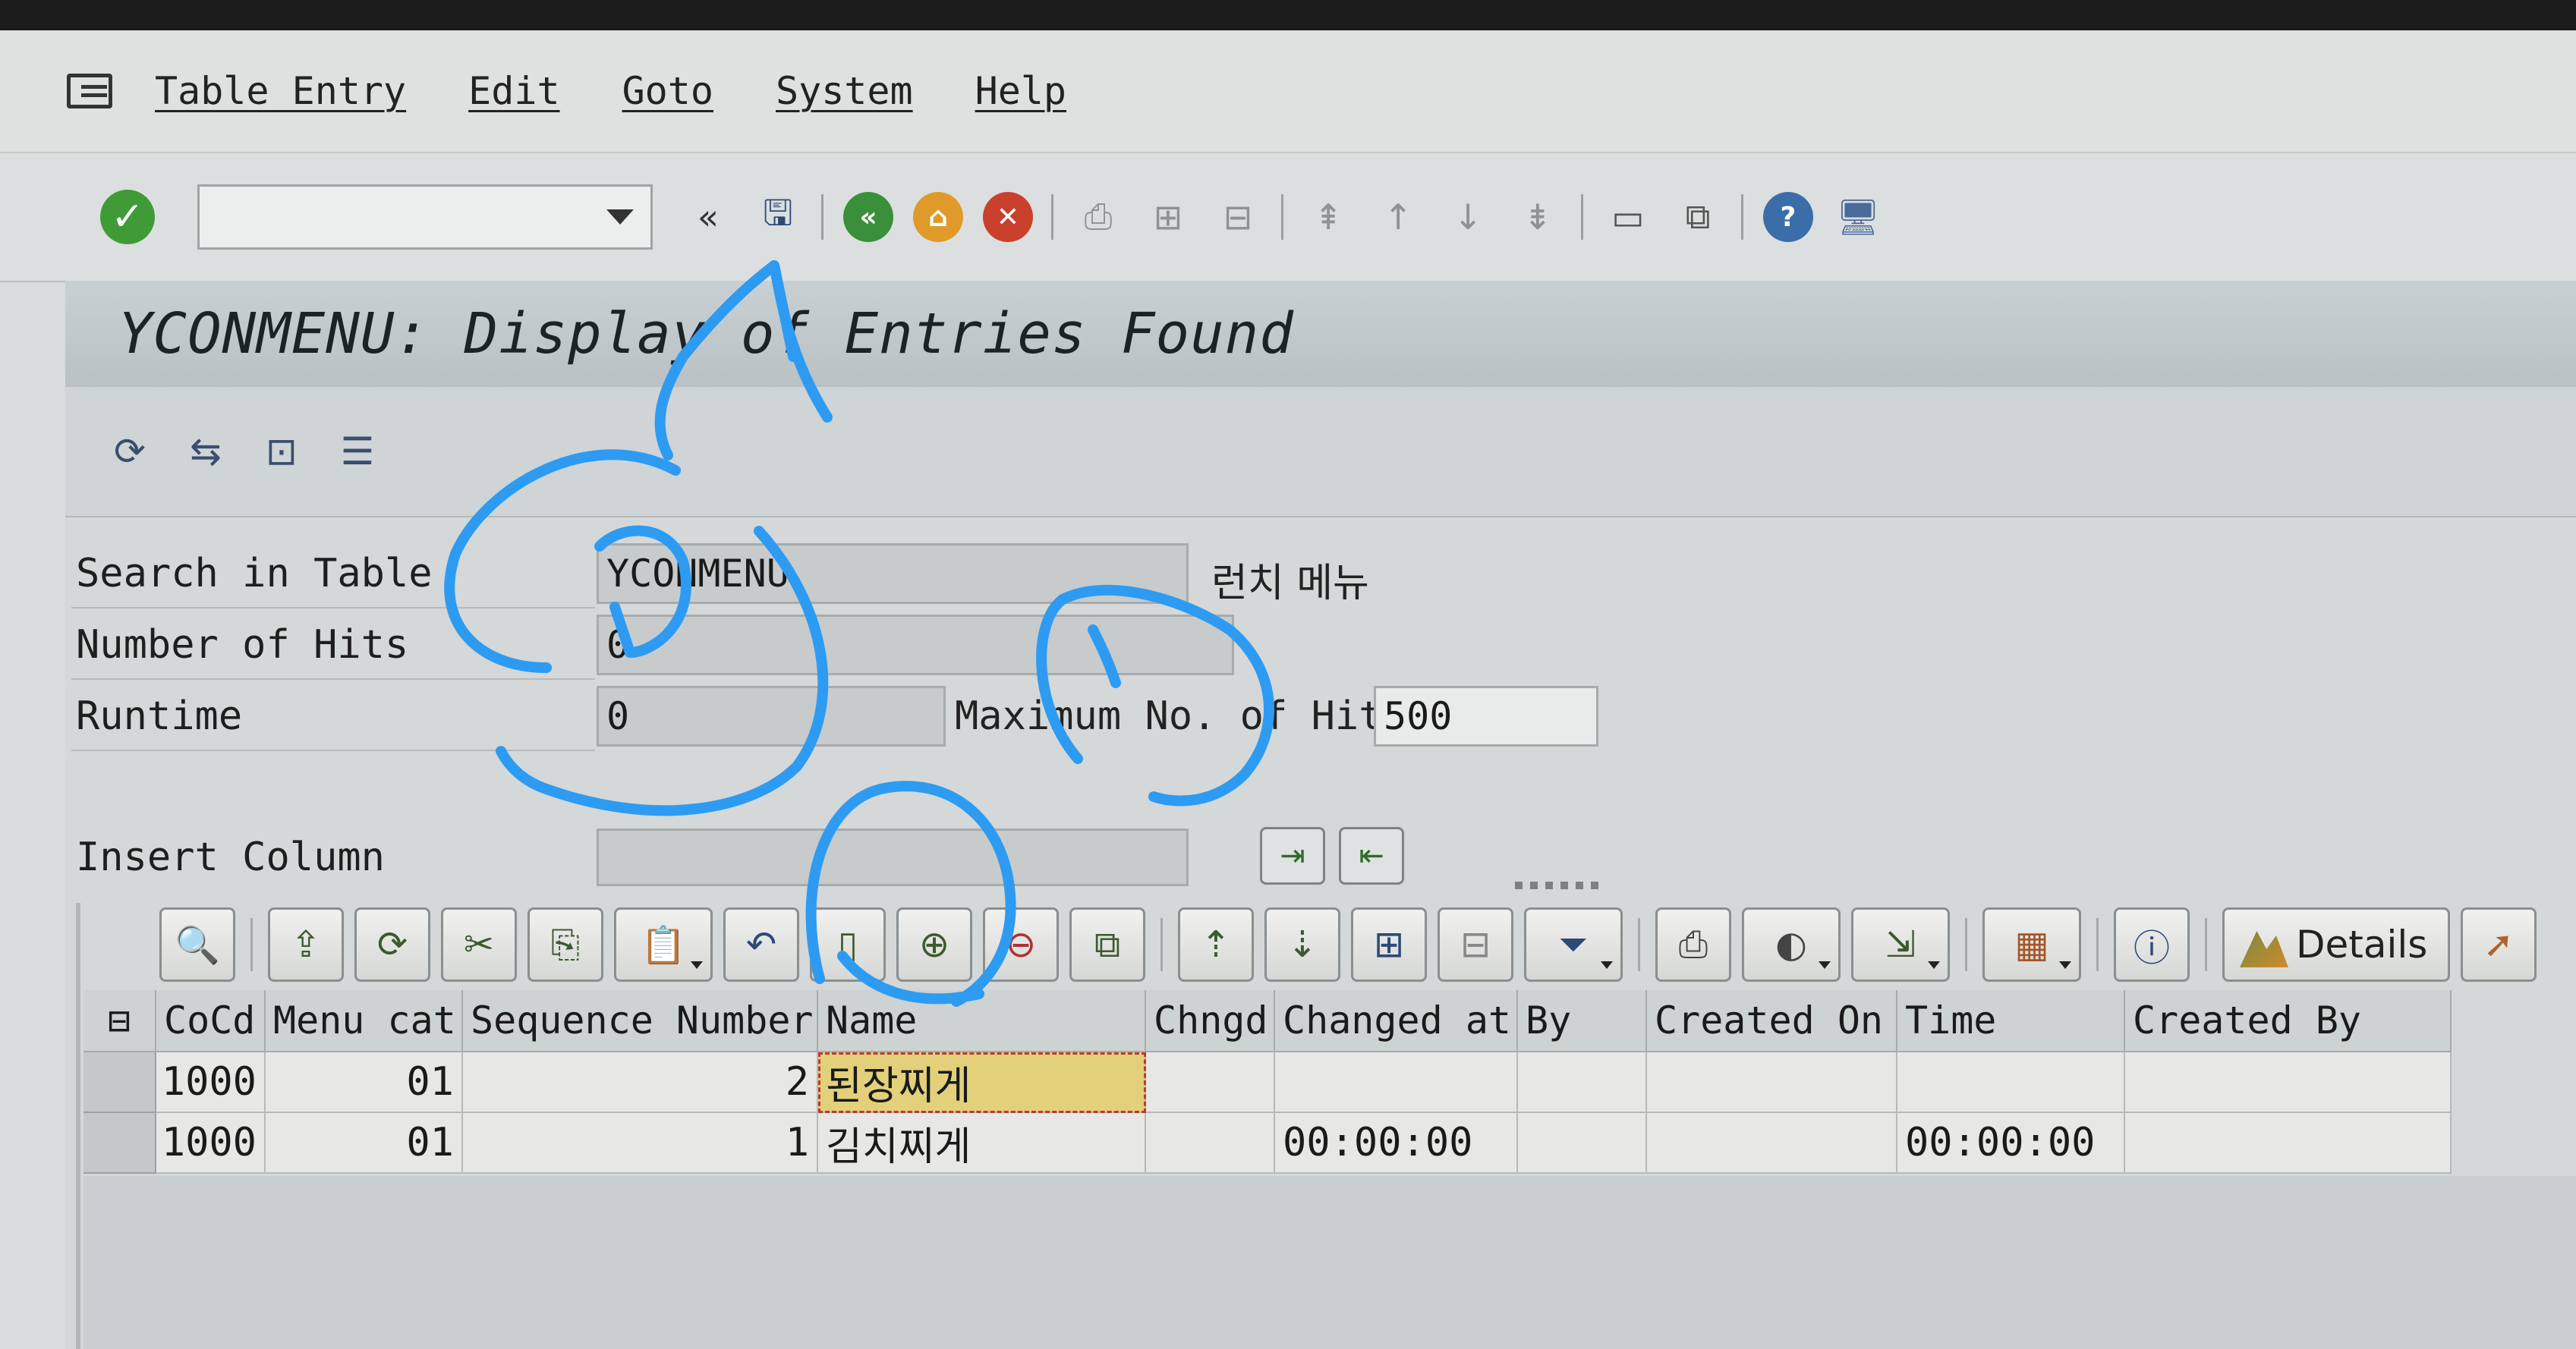  I want to click on layout-icon: ▦, so click(2031, 944).